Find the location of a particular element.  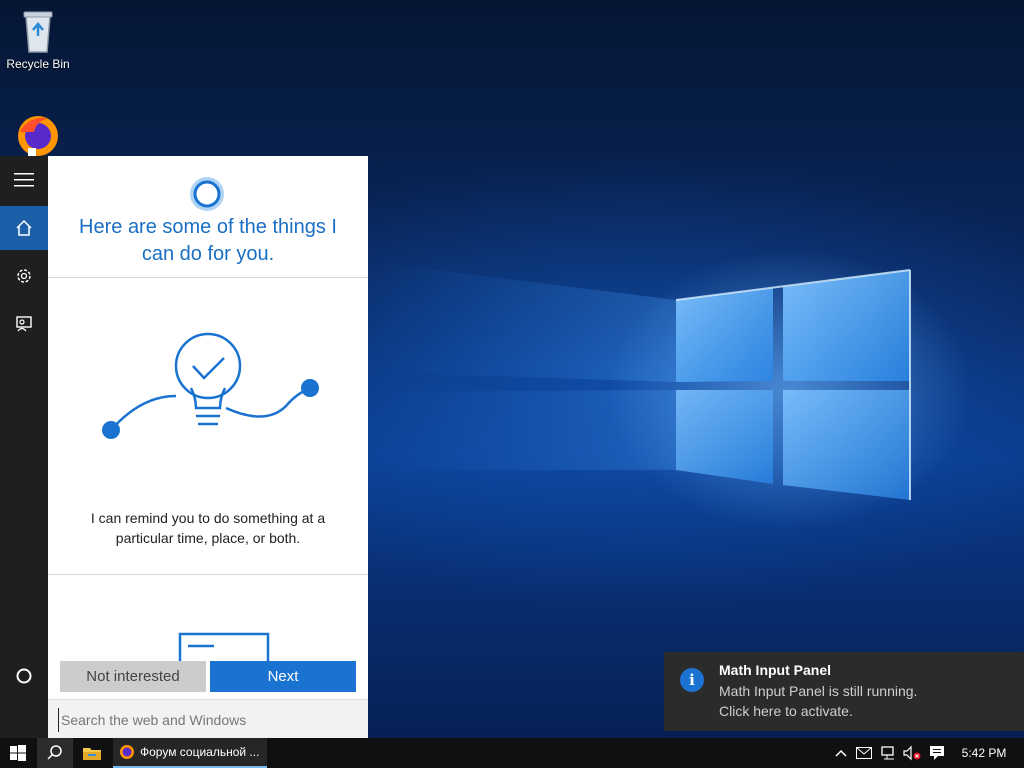

desktop-icon-recycle-bin: Recycle Bin is located at coordinates (38, 39).